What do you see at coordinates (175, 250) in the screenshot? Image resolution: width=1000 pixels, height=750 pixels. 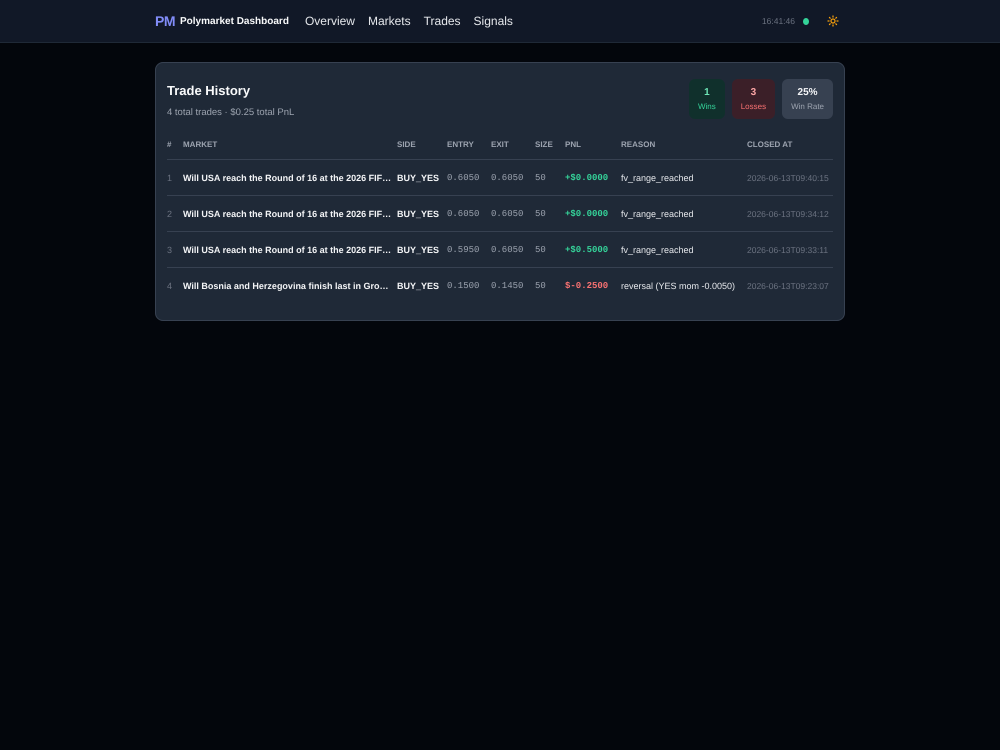 I see `row-number: 3` at bounding box center [175, 250].